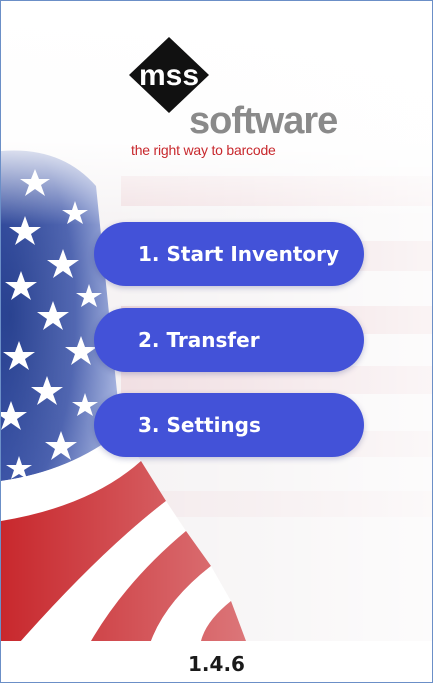 The width and height of the screenshot is (433, 683). Describe the element at coordinates (216, 664) in the screenshot. I see `version-label: 1.4.6` at that location.